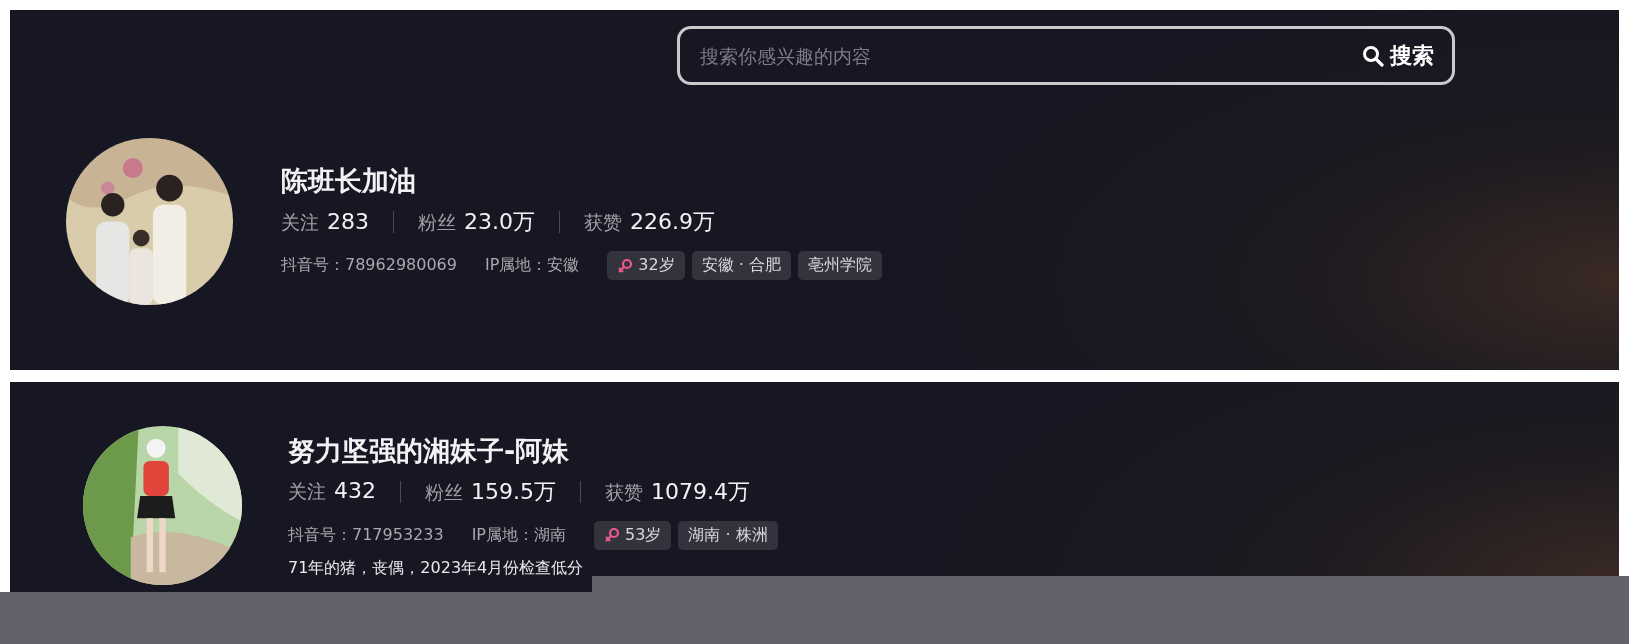 This screenshot has width=1629, height=644. What do you see at coordinates (672, 222) in the screenshot?
I see `stat-value: 226.9万` at bounding box center [672, 222].